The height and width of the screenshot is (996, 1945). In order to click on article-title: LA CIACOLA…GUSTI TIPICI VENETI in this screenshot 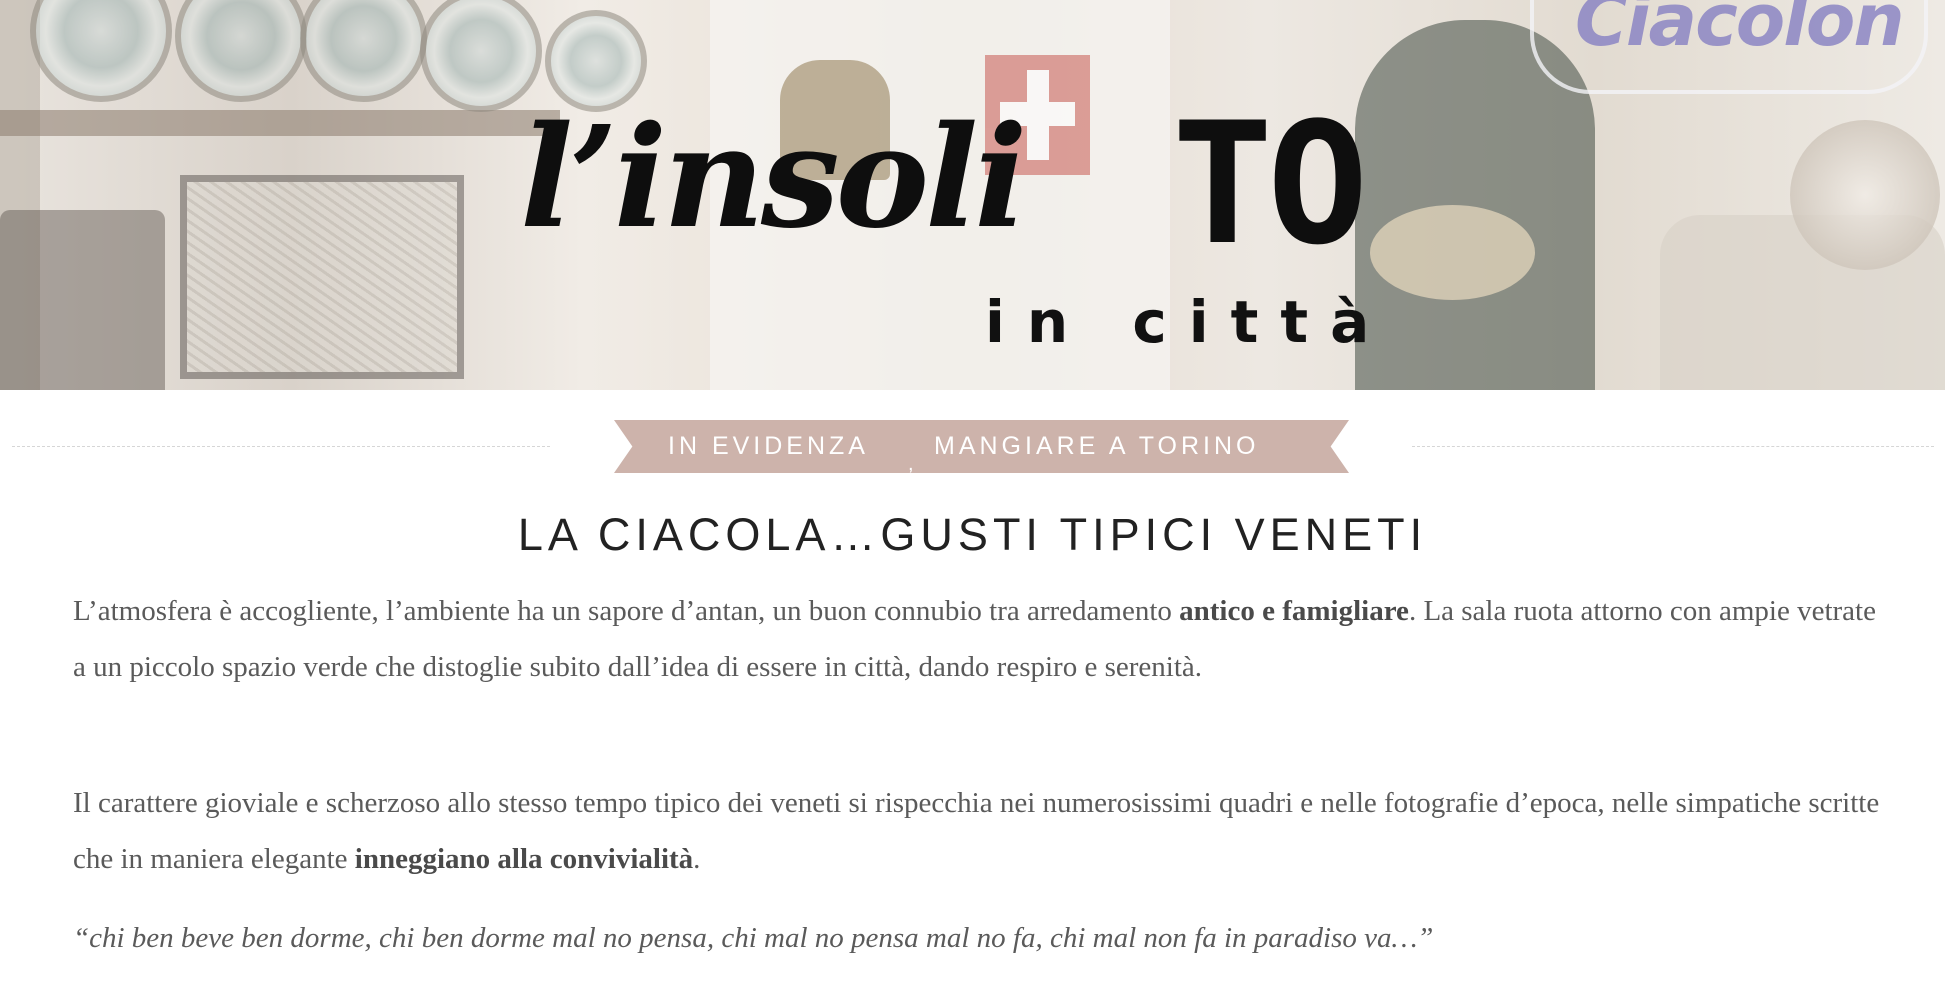, I will do `click(972, 534)`.